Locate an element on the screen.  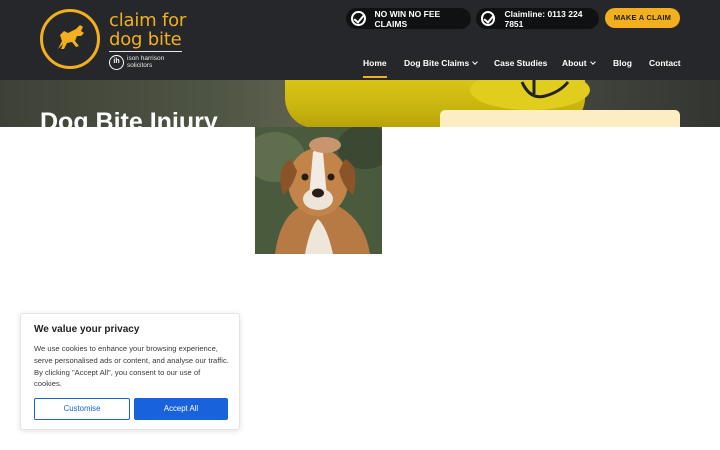
nav-active-indicator is located at coordinates (375, 77).